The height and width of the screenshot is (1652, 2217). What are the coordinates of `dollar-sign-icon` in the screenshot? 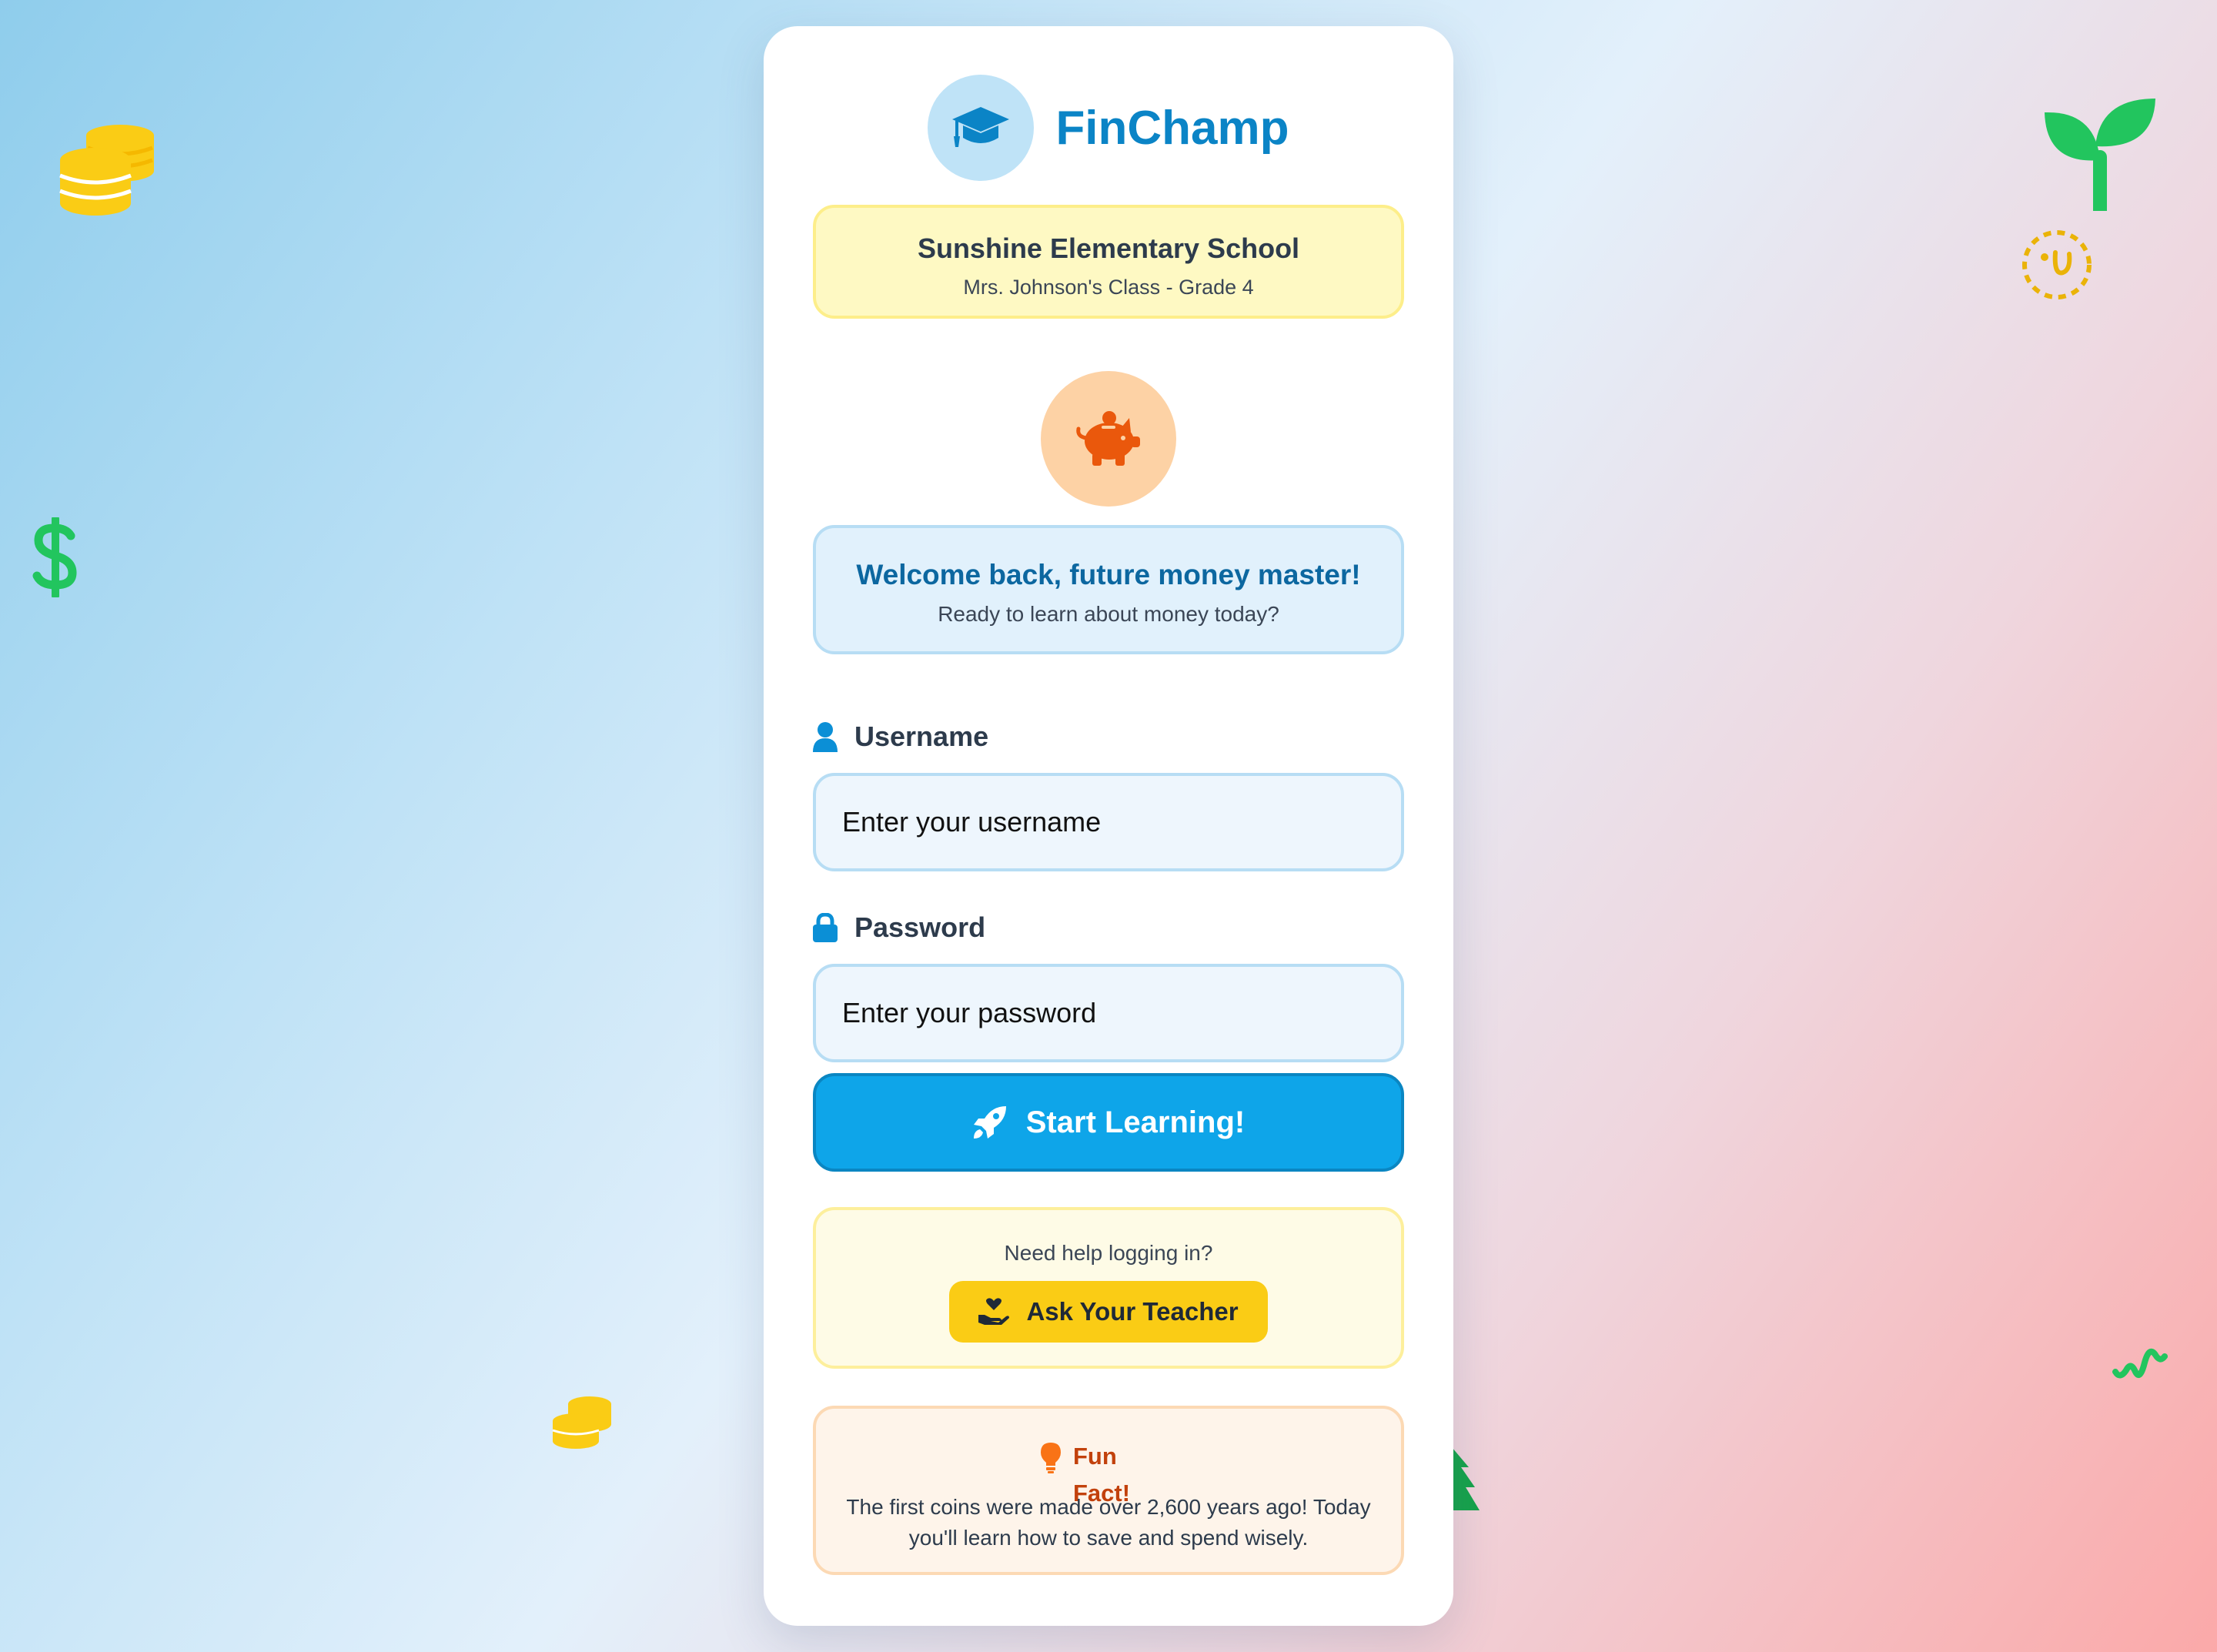 It's located at (54, 557).